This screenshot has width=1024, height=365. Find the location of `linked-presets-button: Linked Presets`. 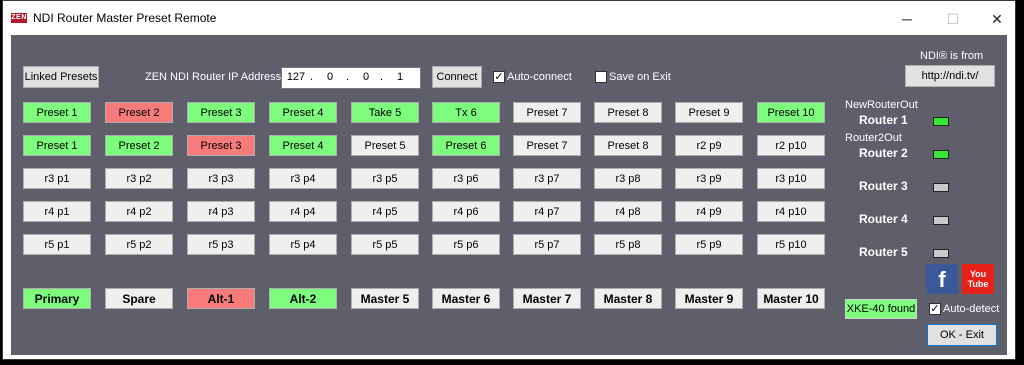

linked-presets-button: Linked Presets is located at coordinates (61, 77).